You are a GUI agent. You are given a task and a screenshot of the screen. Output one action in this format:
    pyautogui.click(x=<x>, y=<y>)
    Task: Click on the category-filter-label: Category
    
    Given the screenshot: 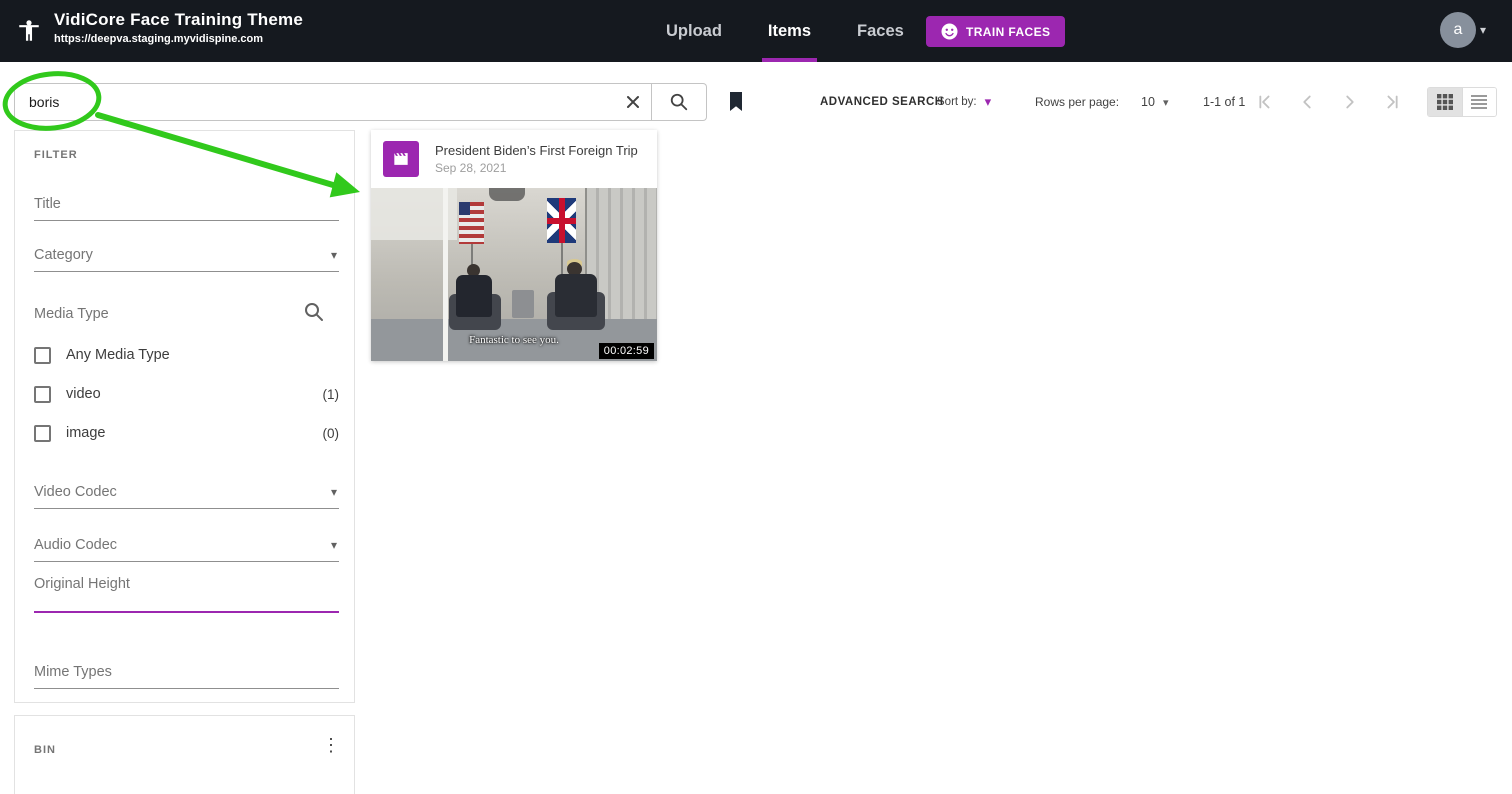 What is the action you would take?
    pyautogui.click(x=63, y=255)
    